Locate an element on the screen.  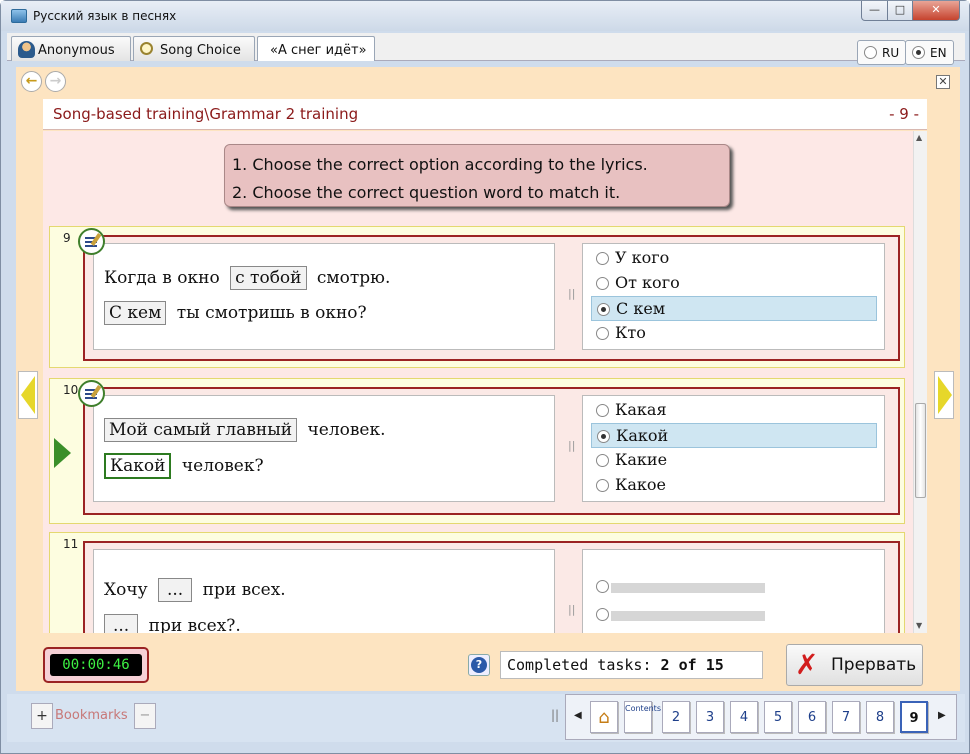
task-body: Хочу ... при всех. ... при всех?. || is located at coordinates (491, 587).